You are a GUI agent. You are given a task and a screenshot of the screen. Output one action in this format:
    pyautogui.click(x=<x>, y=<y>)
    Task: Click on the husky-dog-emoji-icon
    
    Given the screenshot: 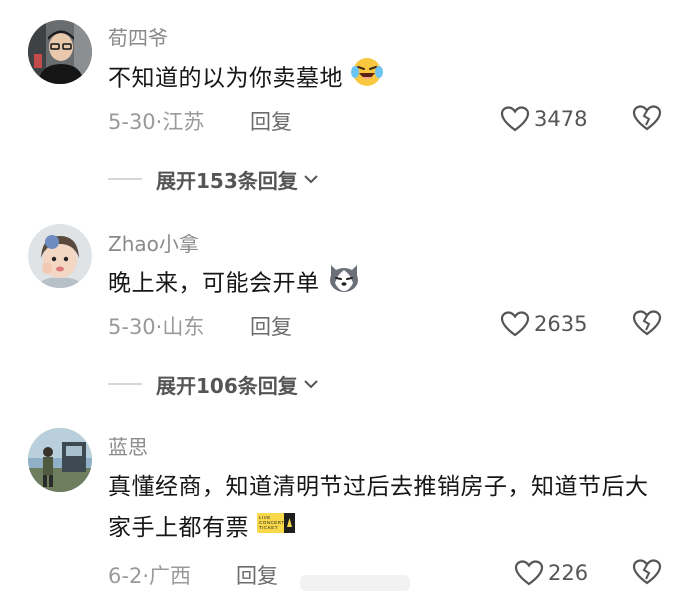 What is the action you would take?
    pyautogui.click(x=344, y=284)
    